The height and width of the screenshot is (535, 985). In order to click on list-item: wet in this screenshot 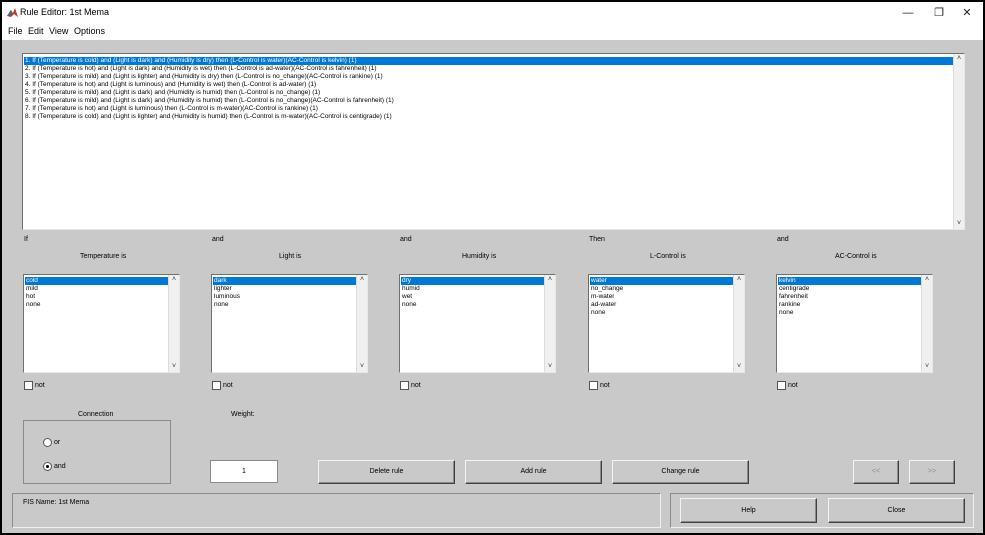, I will do `click(472, 297)`.